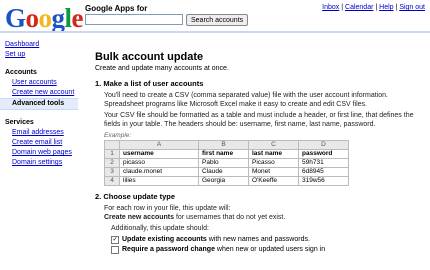 This screenshot has width=430, height=270. I want to click on search-row: Search accounts, so click(167, 20).